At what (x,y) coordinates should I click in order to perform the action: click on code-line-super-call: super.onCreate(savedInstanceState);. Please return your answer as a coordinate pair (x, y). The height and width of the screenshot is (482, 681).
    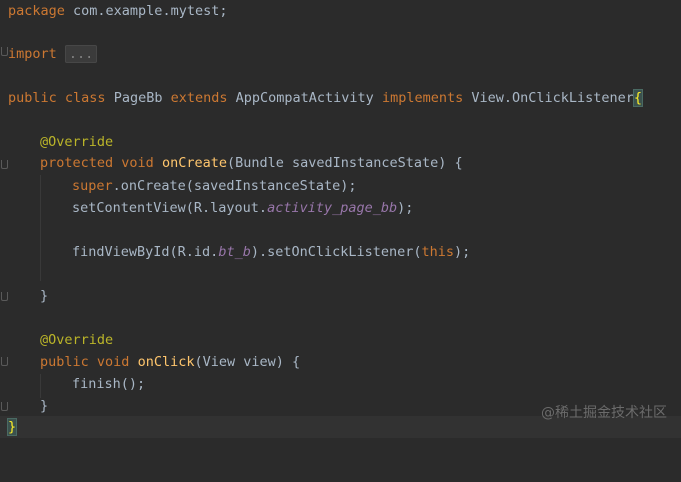
    Looking at the image, I should click on (340, 186).